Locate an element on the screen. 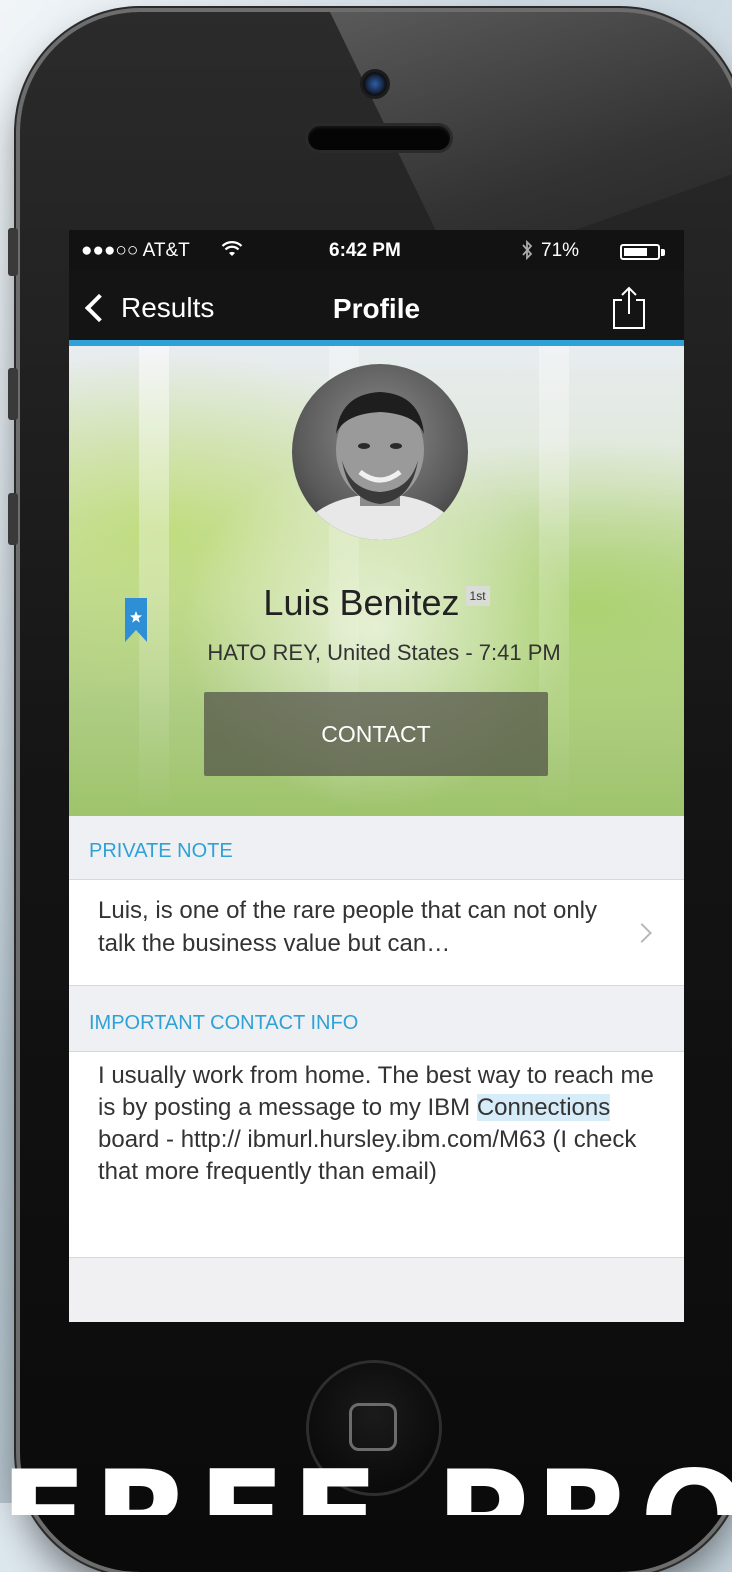 The width and height of the screenshot is (732, 1572). private-note-section-header: PRIVATE NOTE is located at coordinates (376, 848).